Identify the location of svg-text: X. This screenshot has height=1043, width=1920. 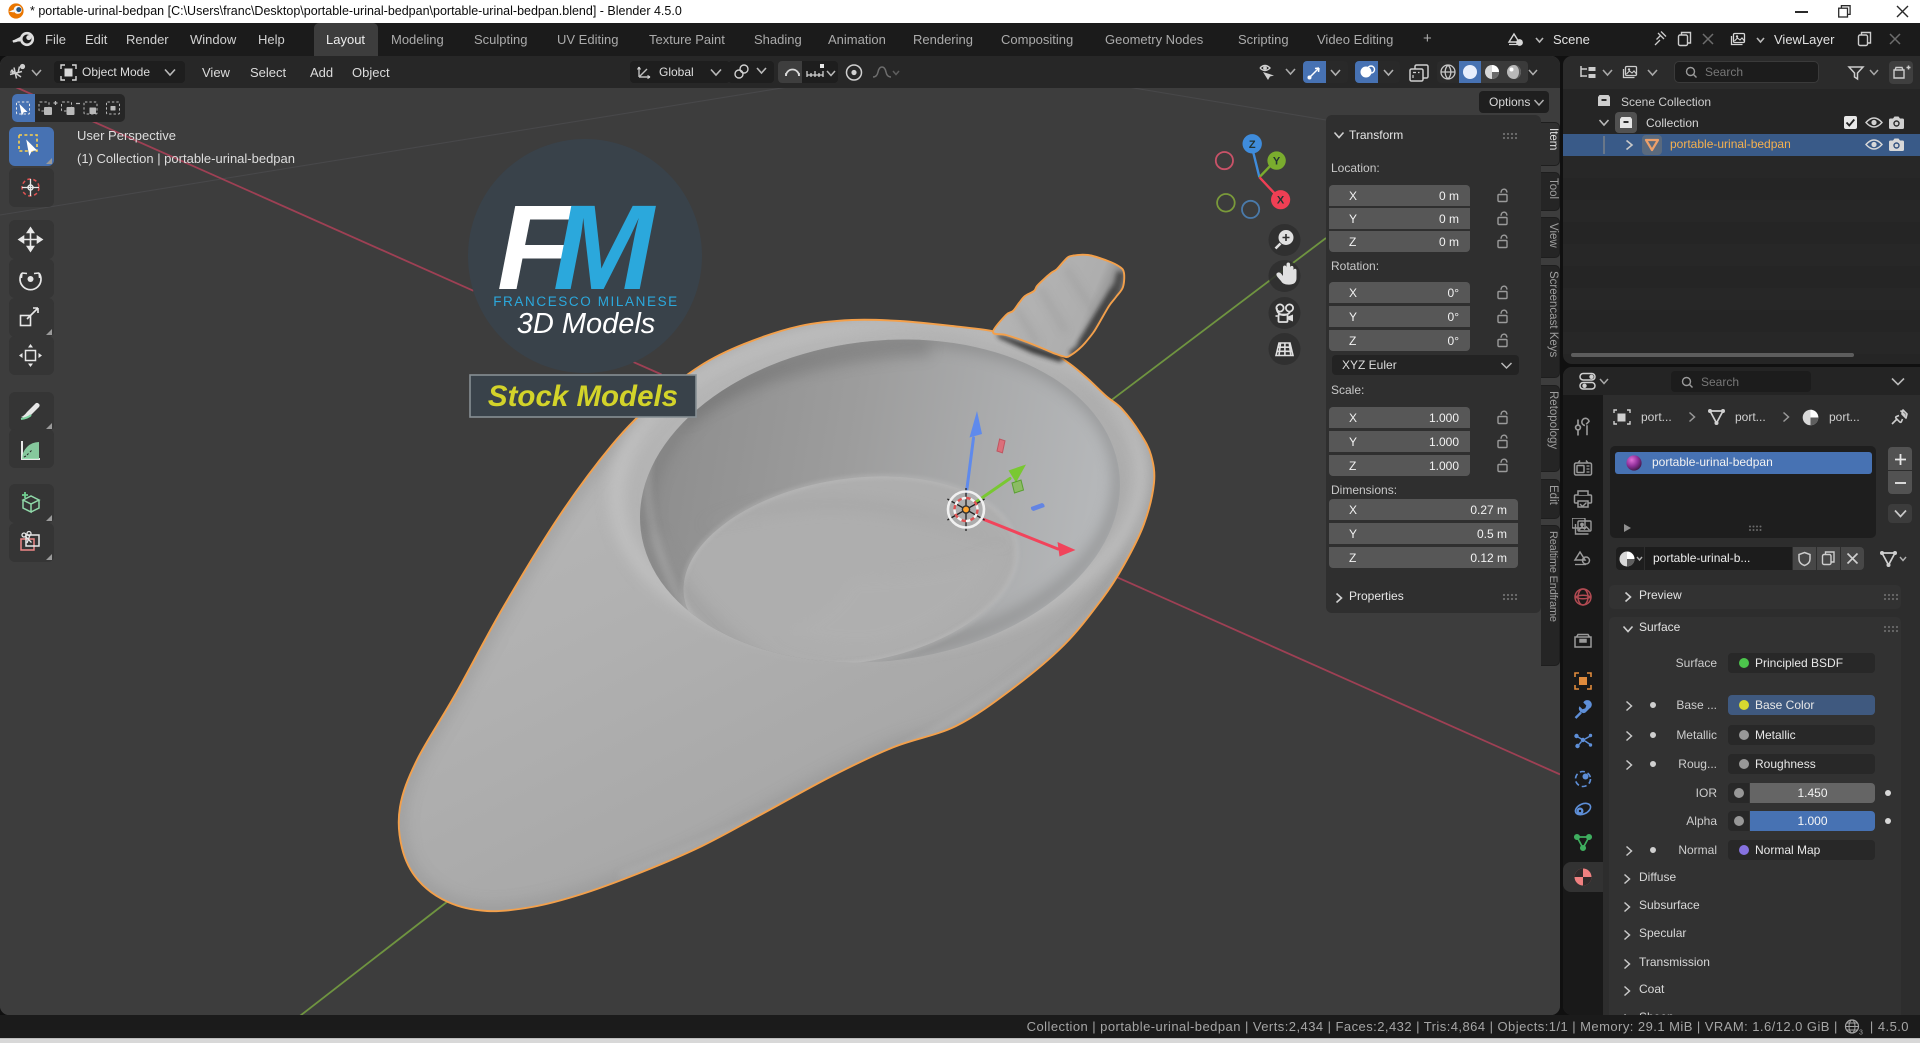
(1281, 201).